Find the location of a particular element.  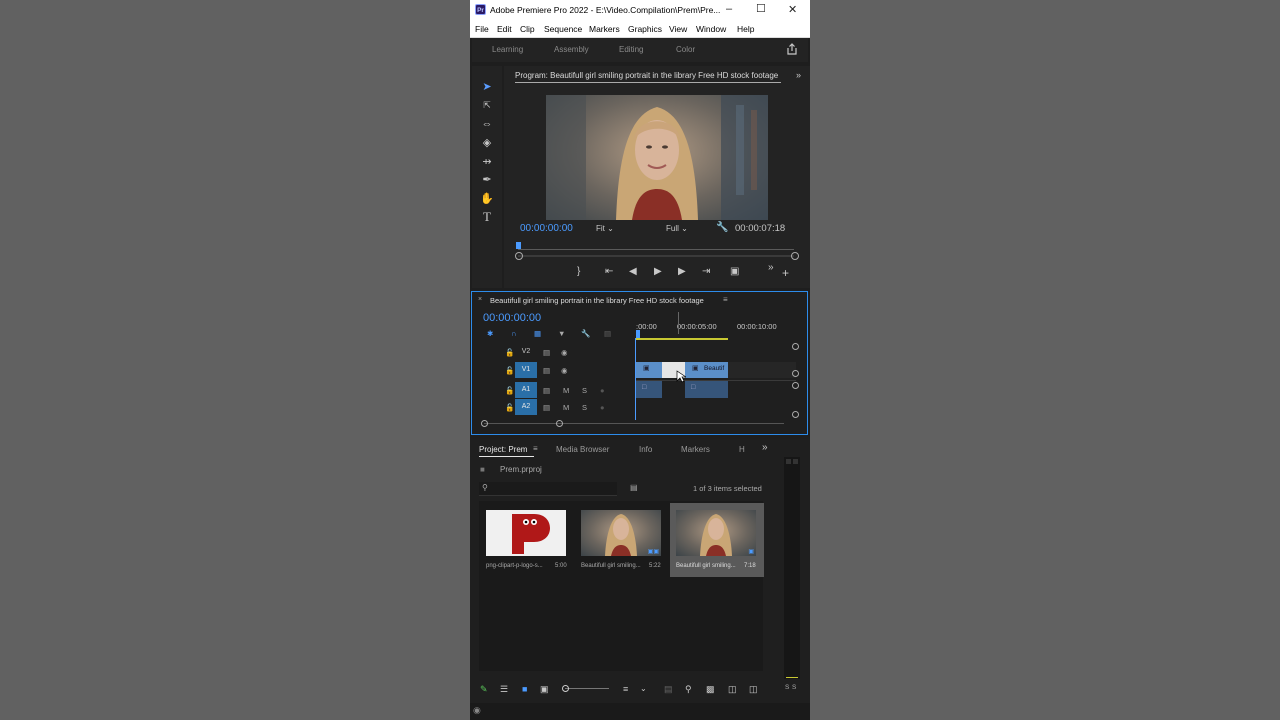

playhead-indicator is located at coordinates (518, 245).